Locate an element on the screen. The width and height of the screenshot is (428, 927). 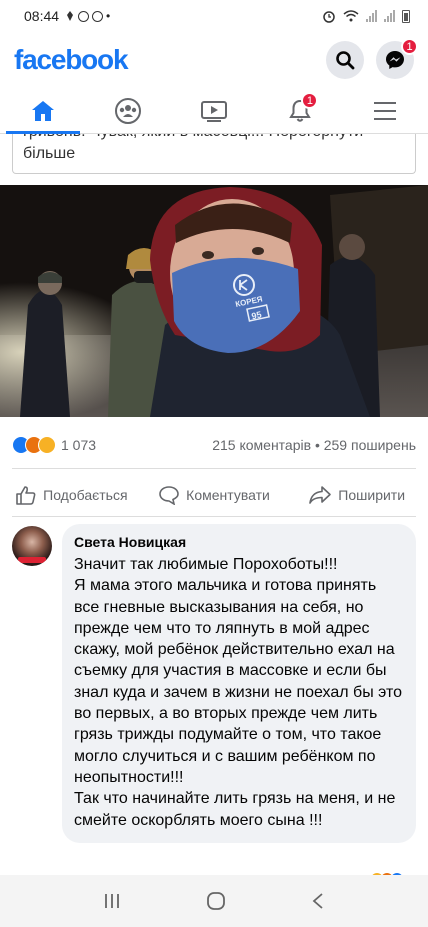
tab-watch is located at coordinates (214, 110).